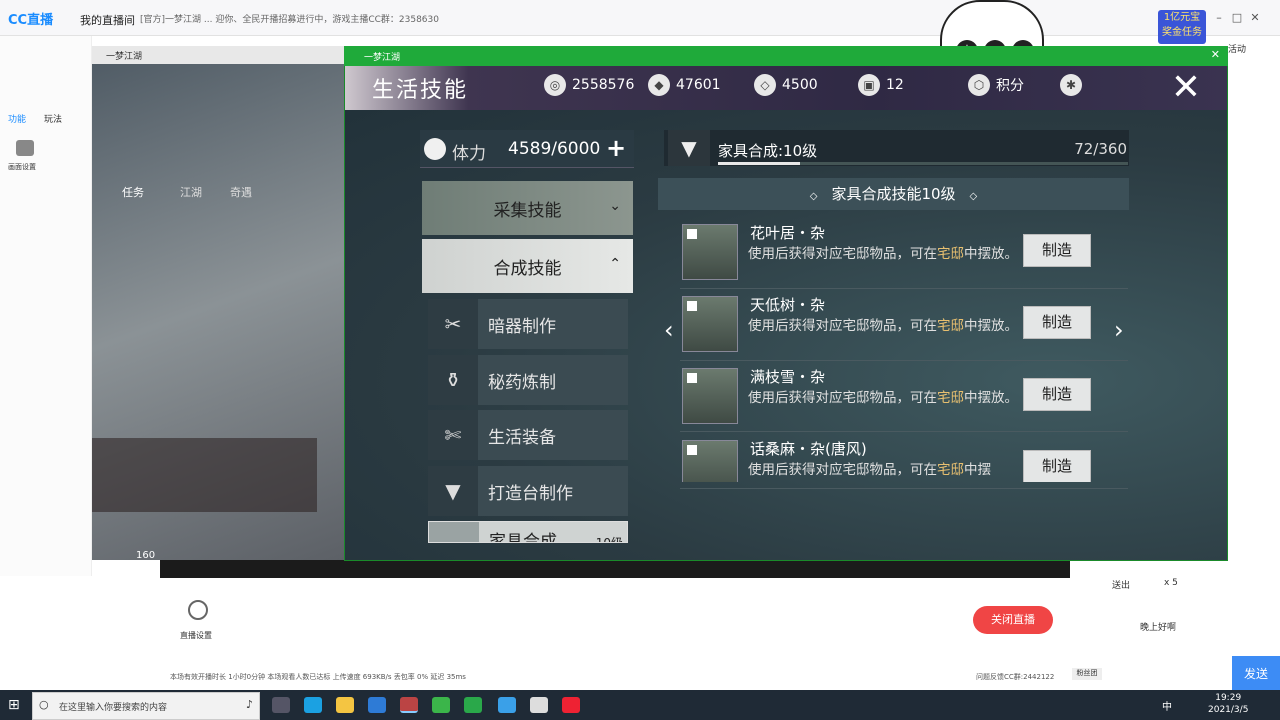  I want to click on stamina-icon, so click(435, 149).